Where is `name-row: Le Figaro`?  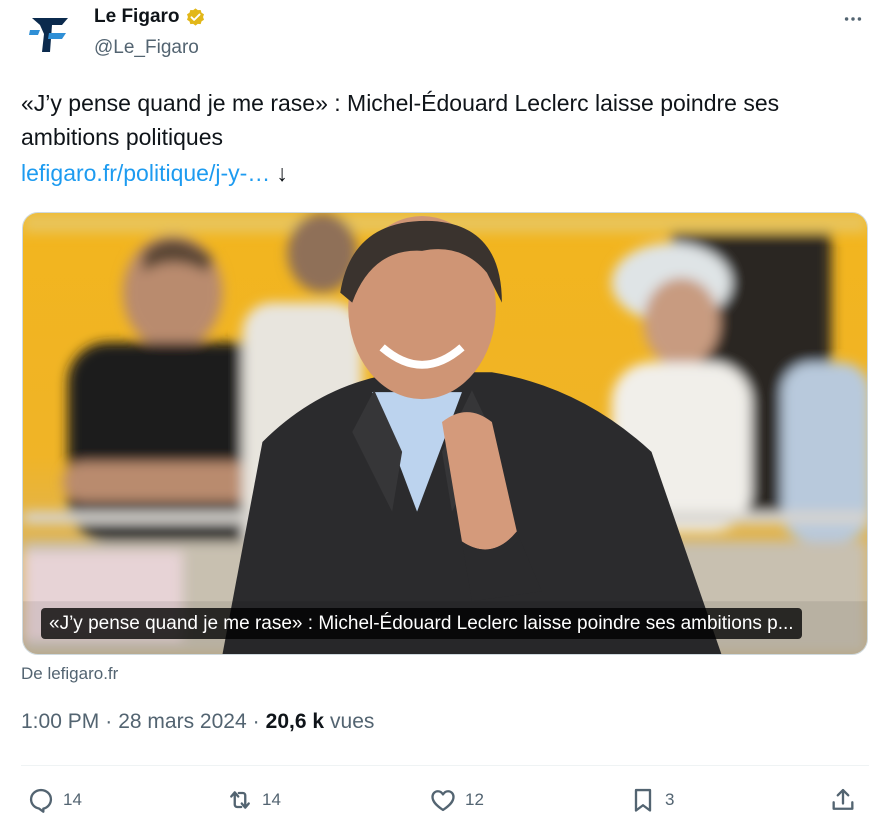 name-row: Le Figaro is located at coordinates (150, 17).